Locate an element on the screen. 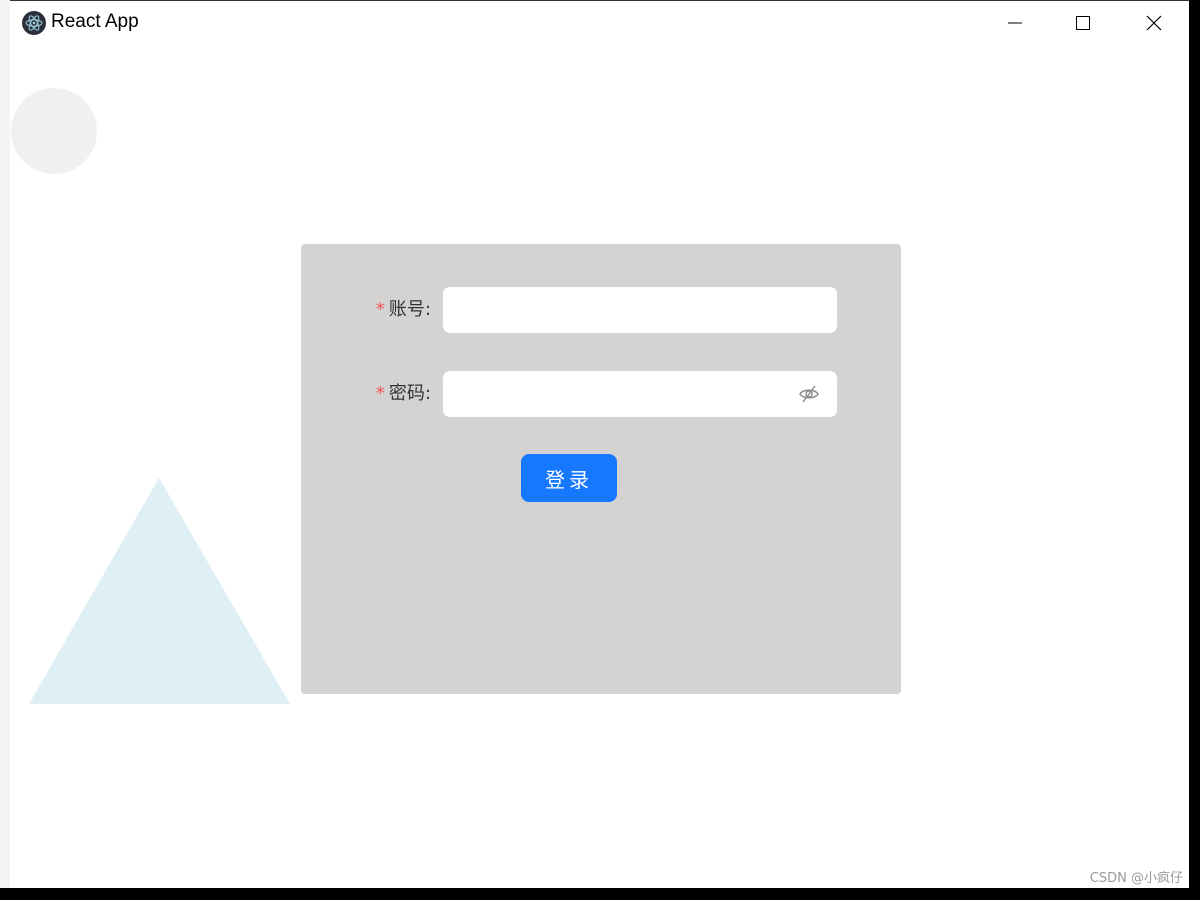  minimize-icon is located at coordinates (1015, 23).